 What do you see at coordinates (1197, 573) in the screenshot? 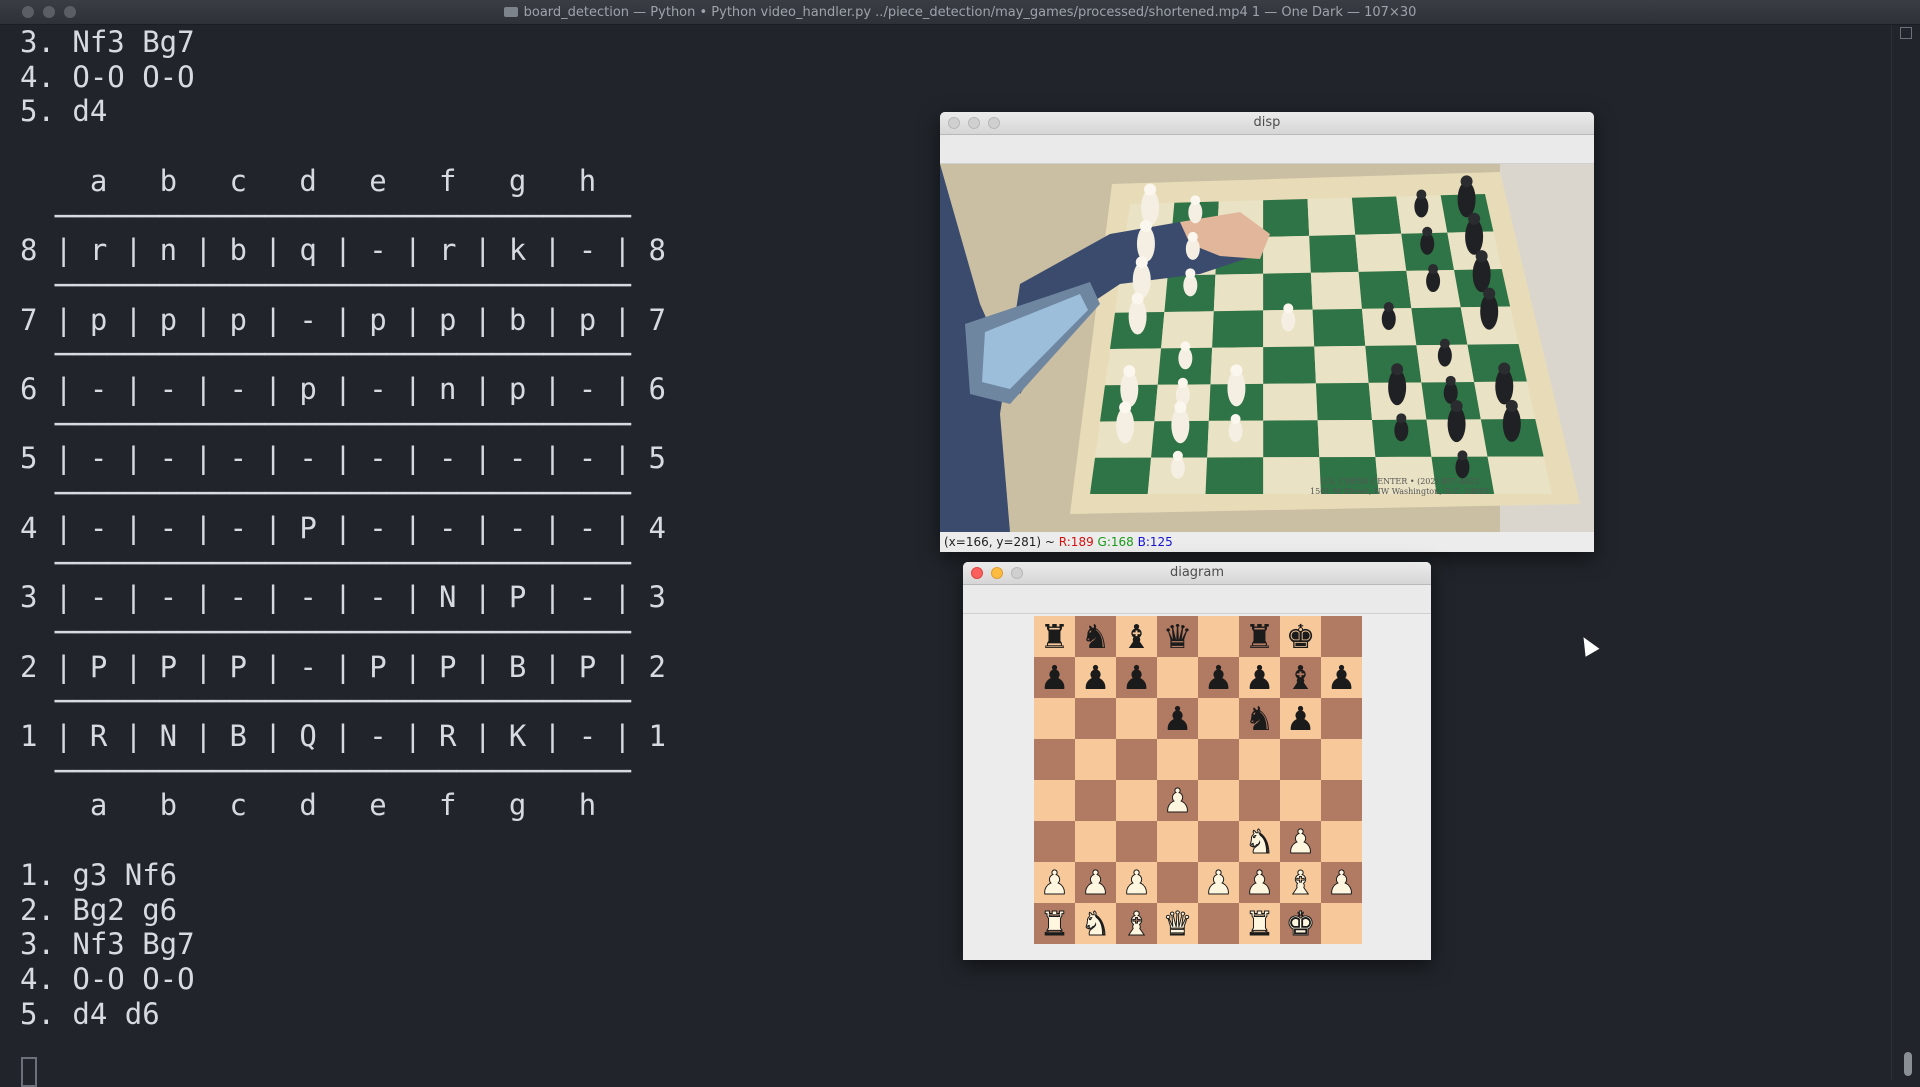
I see `diagram-title-bar: diagram` at bounding box center [1197, 573].